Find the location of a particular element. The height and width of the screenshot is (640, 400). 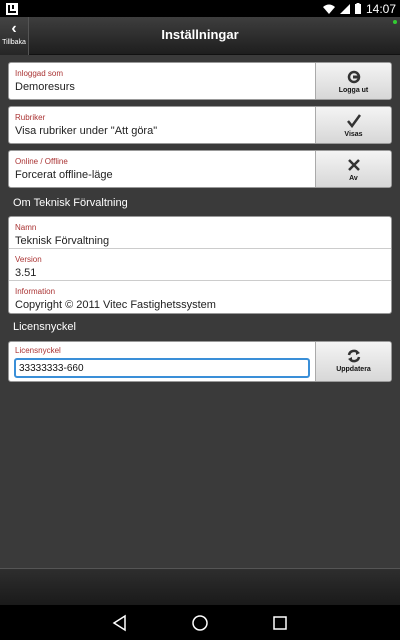

wifi-icon is located at coordinates (328, 9).